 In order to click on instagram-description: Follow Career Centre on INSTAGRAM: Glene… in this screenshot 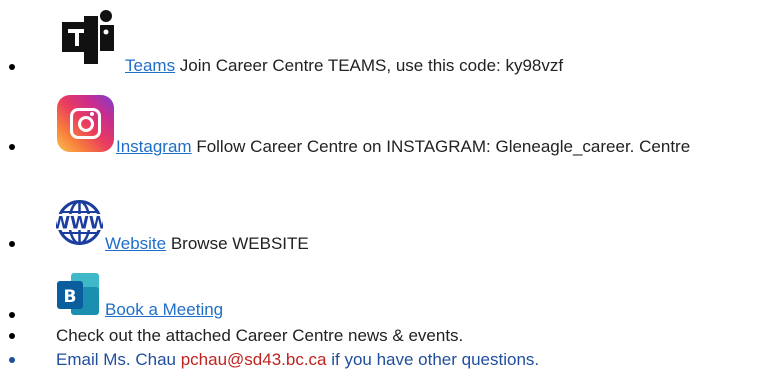, I will do `click(441, 146)`.